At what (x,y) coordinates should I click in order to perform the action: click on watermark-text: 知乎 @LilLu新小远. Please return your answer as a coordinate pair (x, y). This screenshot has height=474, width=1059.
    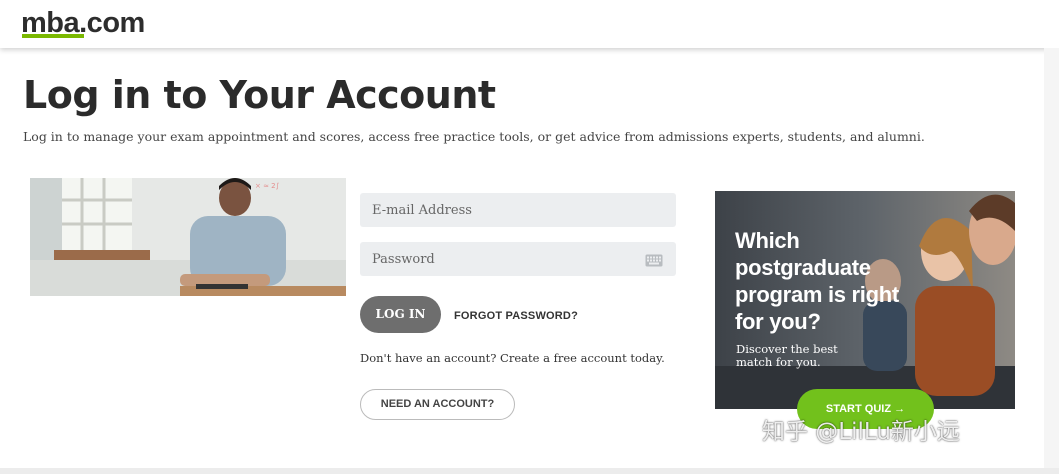
    Looking at the image, I should click on (861, 432).